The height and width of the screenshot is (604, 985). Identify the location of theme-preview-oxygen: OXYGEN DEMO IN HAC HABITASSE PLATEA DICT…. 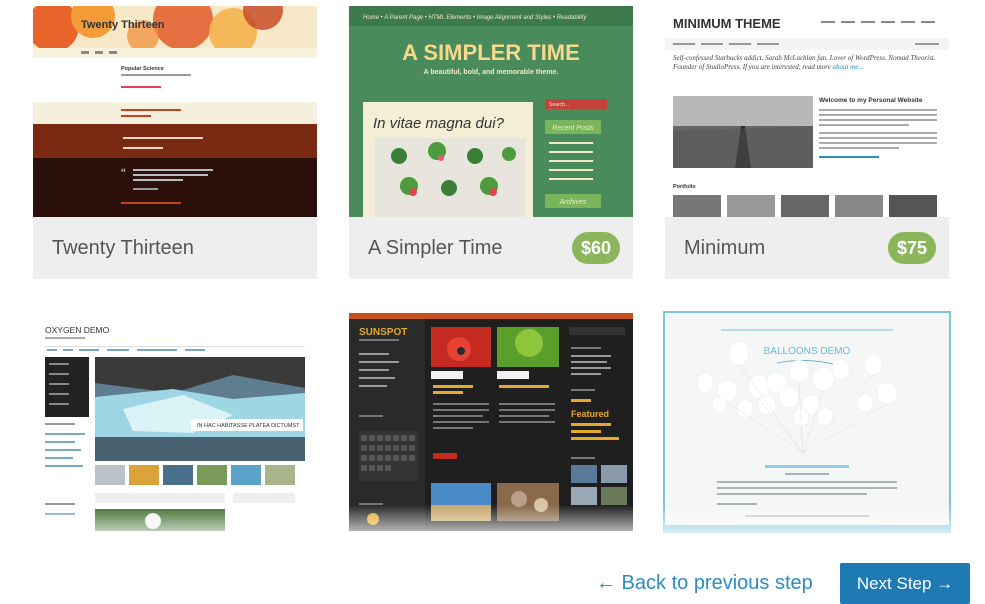
(175, 422).